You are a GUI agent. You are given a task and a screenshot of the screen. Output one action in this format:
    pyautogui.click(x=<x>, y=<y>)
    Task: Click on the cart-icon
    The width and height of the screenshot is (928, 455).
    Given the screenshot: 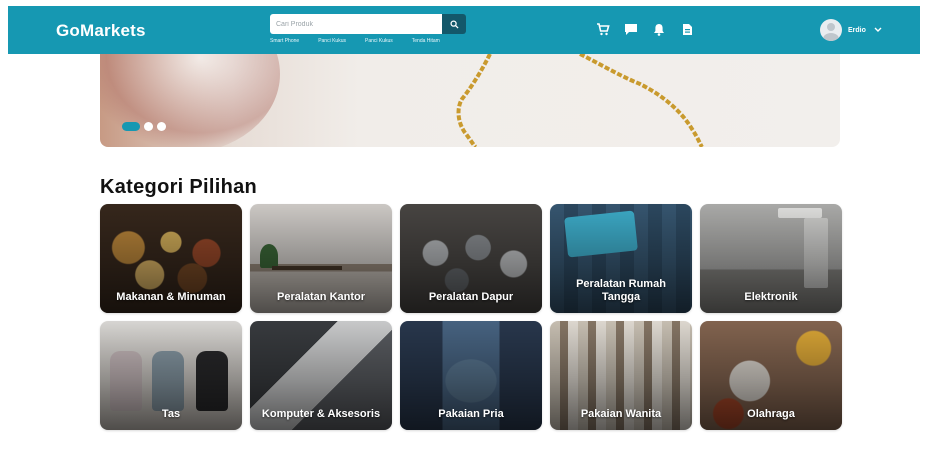 What is the action you would take?
    pyautogui.click(x=603, y=29)
    